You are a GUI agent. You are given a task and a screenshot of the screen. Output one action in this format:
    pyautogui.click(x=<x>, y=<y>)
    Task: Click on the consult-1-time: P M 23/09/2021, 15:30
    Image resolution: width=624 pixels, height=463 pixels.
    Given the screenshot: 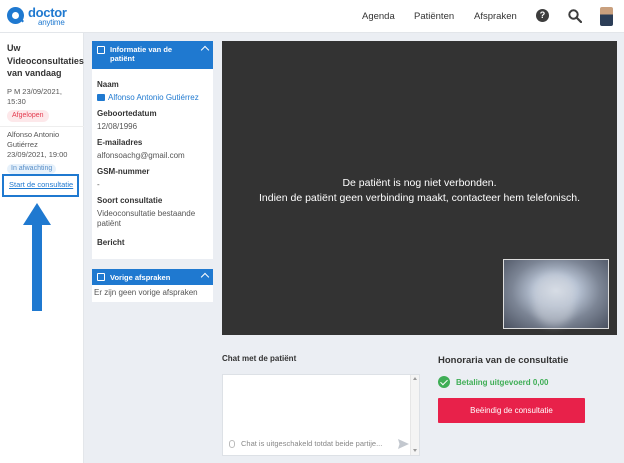 What is the action you would take?
    pyautogui.click(x=34, y=96)
    